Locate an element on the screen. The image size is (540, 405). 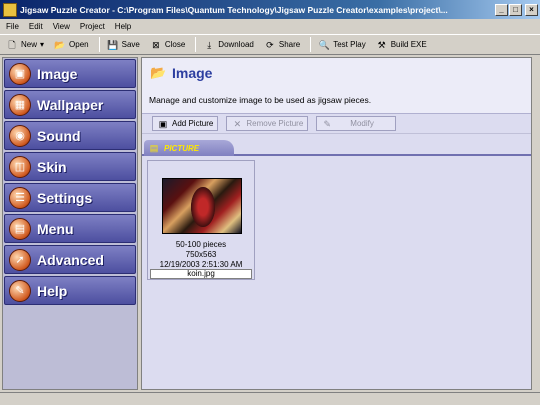
app-icon is located at coordinates (10, 9).